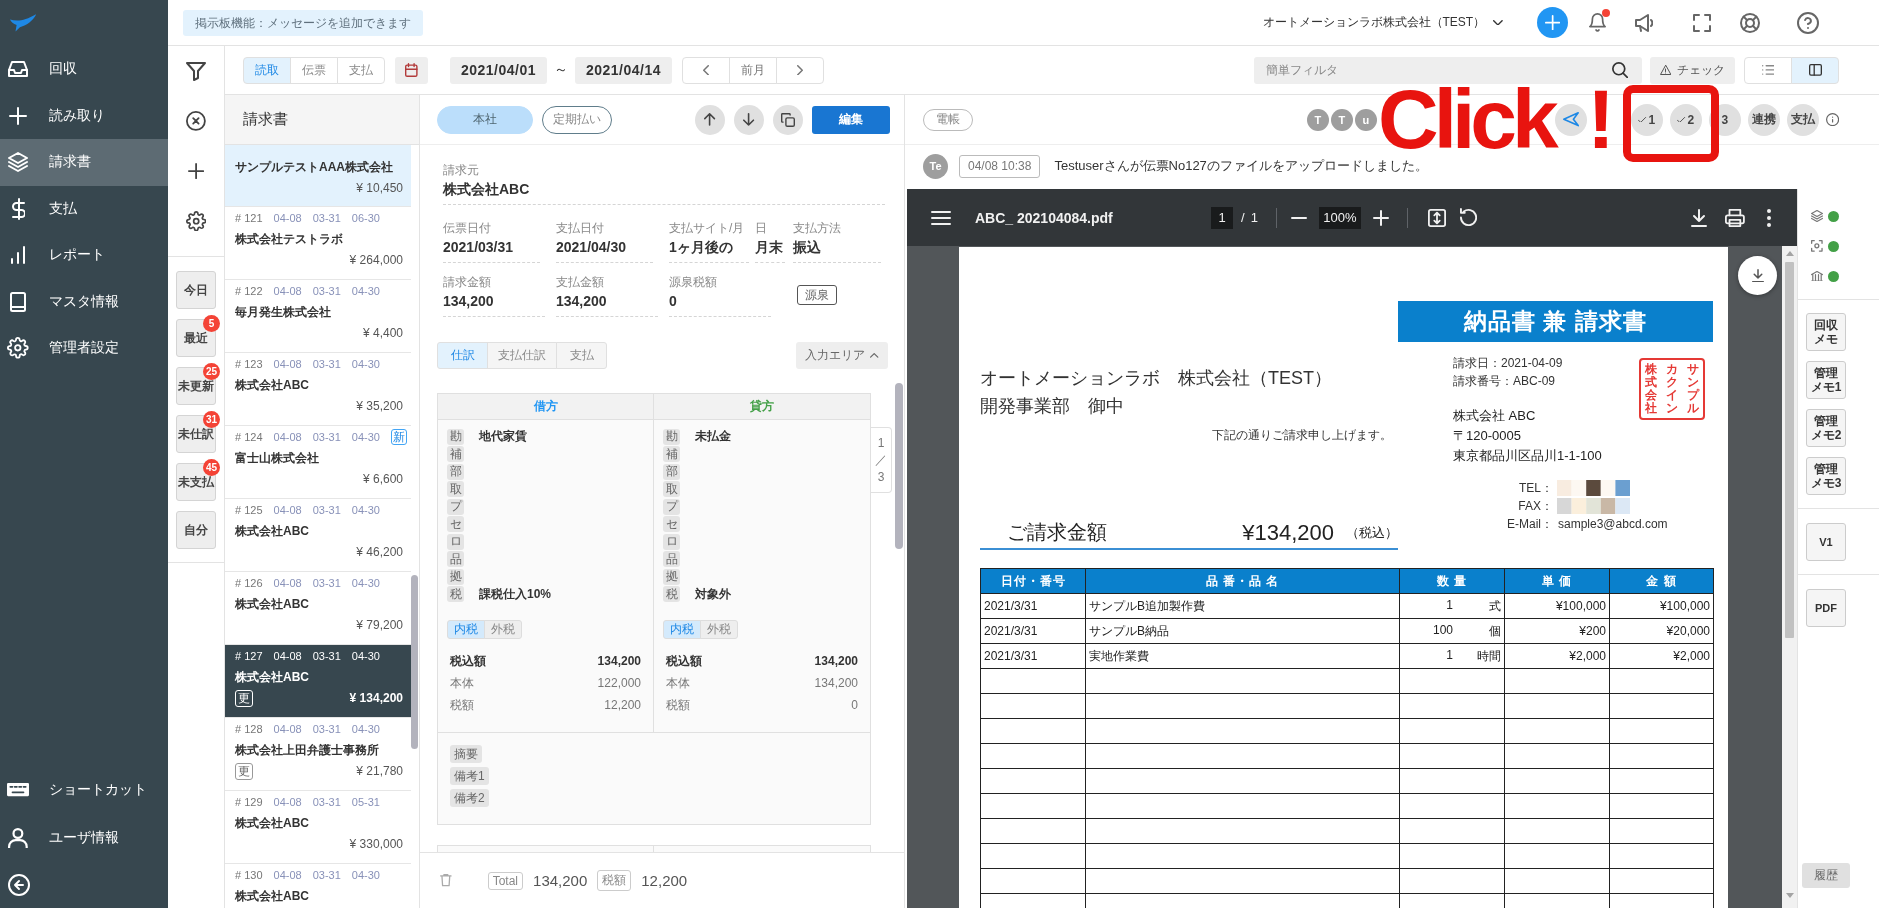  Describe the element at coordinates (411, 70) in the screenshot. I see `calendar-button` at that location.